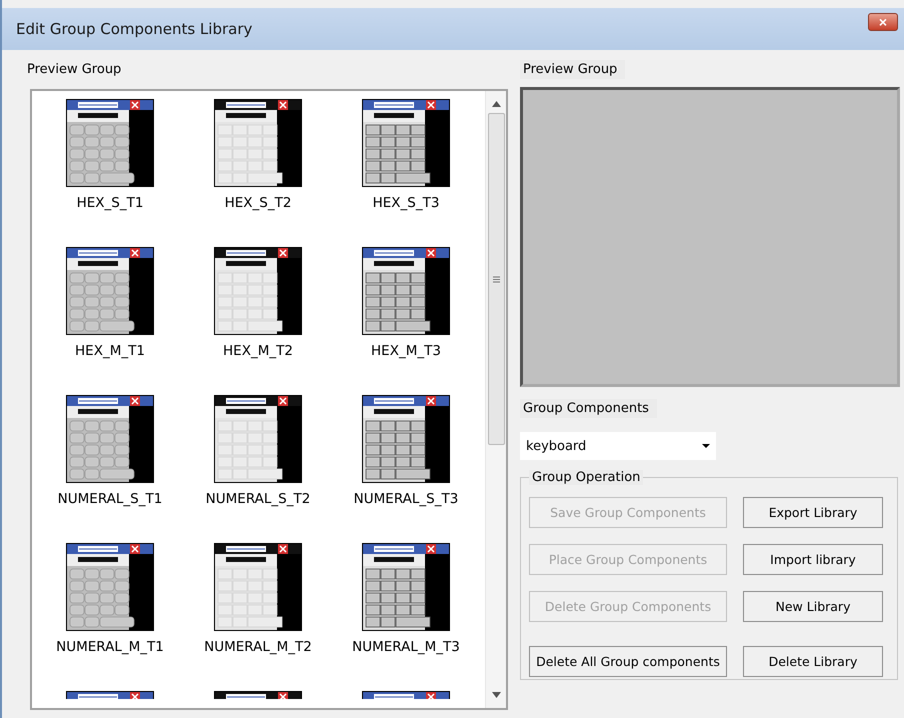 The image size is (904, 718). What do you see at coordinates (258, 321) in the screenshot?
I see `group-item: HEX_M_T2` at bounding box center [258, 321].